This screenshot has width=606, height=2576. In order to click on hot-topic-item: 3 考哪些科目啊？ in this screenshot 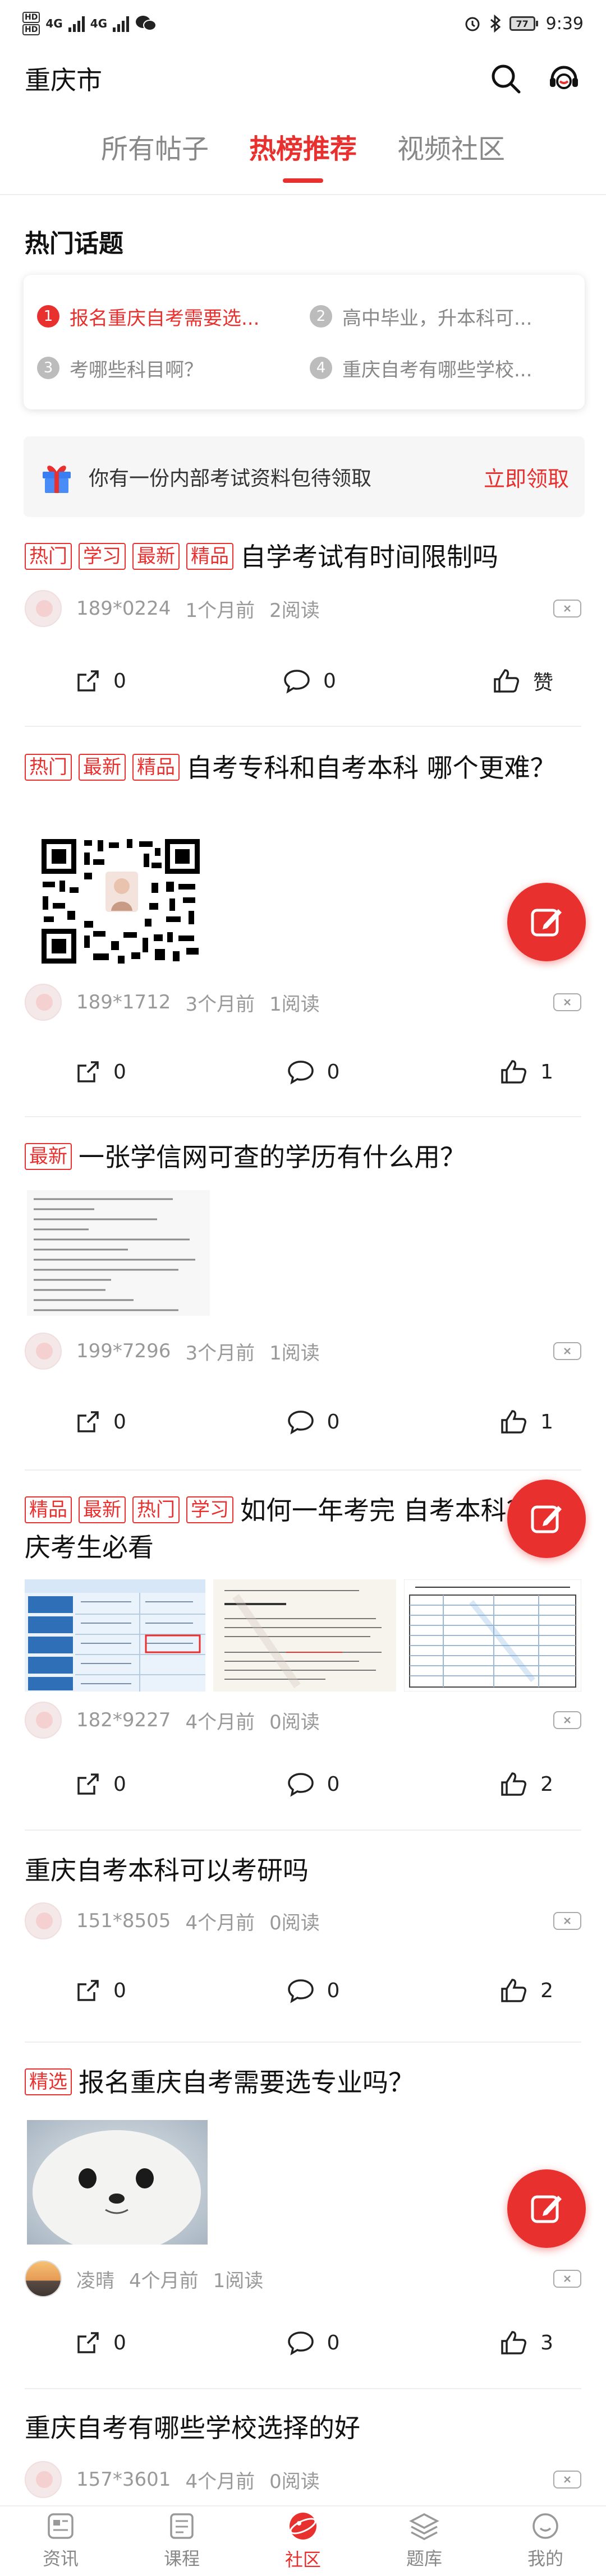, I will do `click(168, 368)`.